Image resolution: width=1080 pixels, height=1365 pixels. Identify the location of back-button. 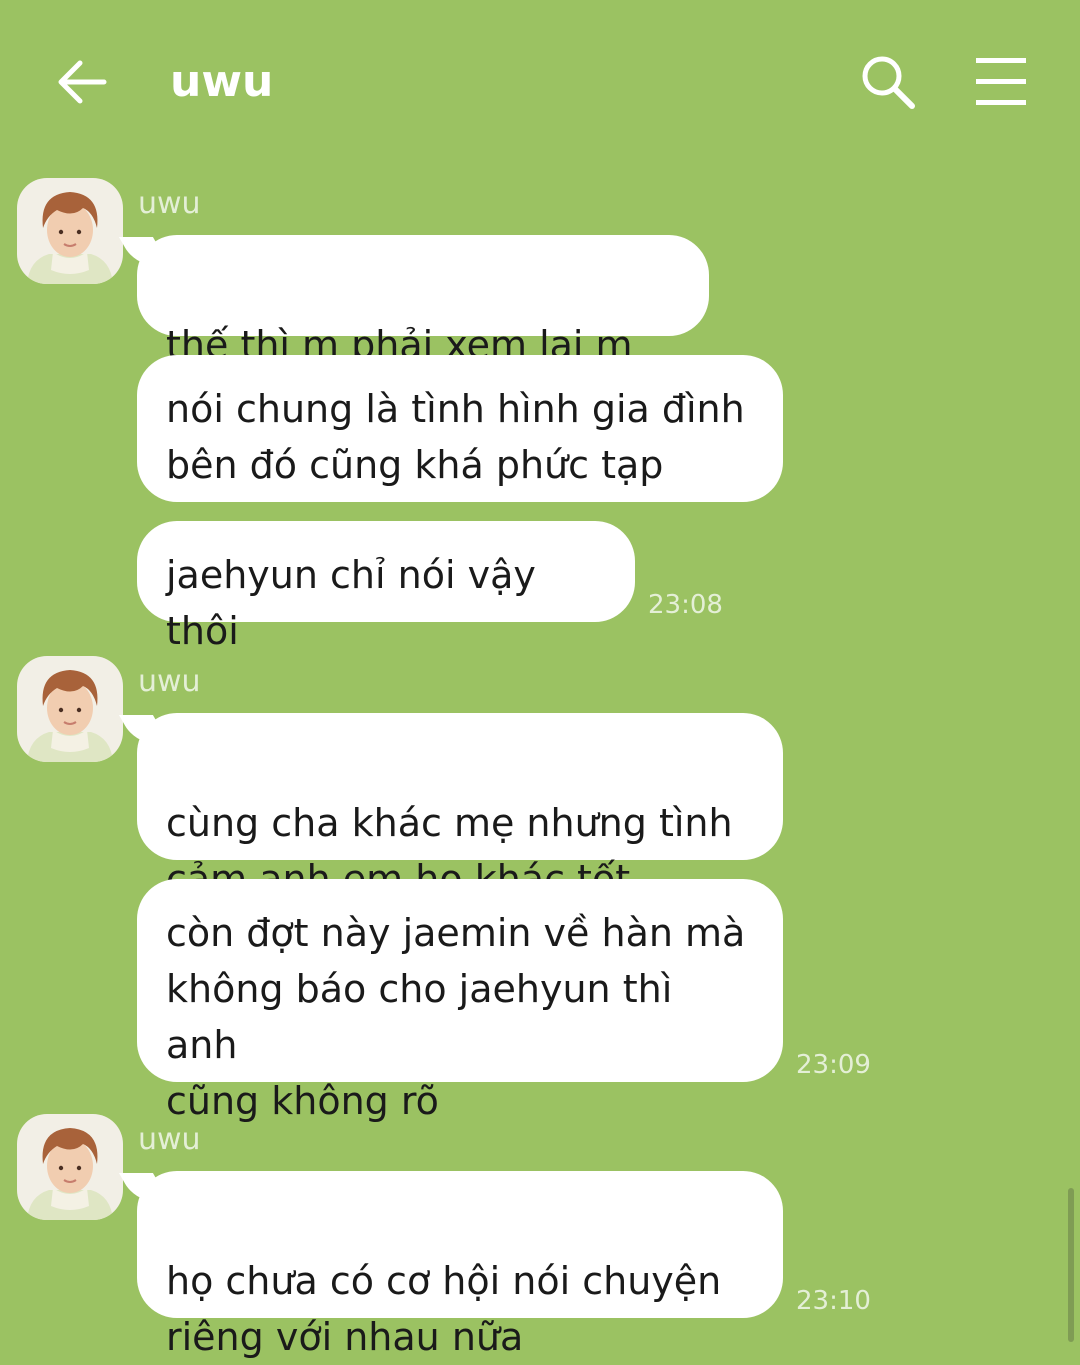
(82, 82).